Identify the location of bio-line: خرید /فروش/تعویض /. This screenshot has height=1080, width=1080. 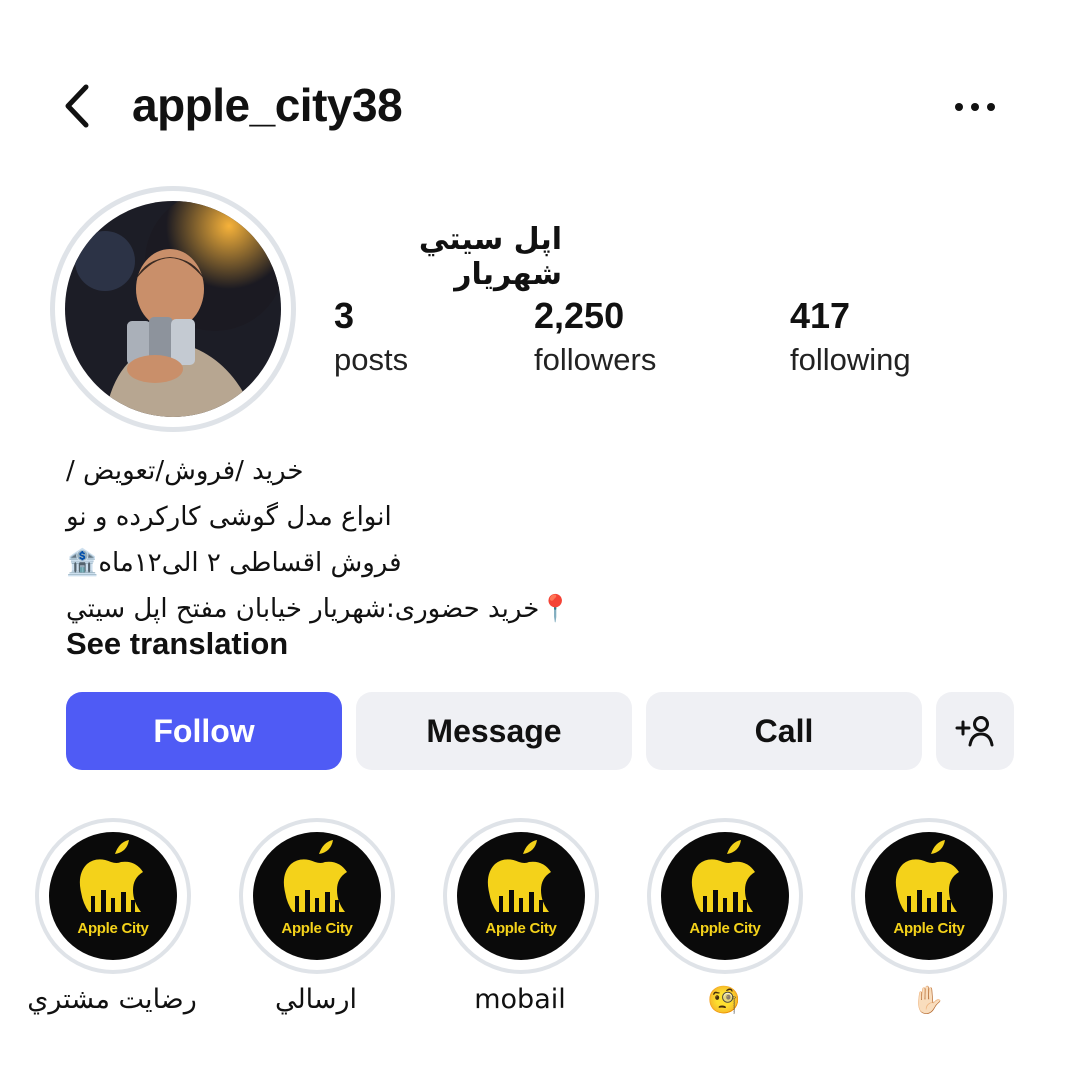
(185, 471).